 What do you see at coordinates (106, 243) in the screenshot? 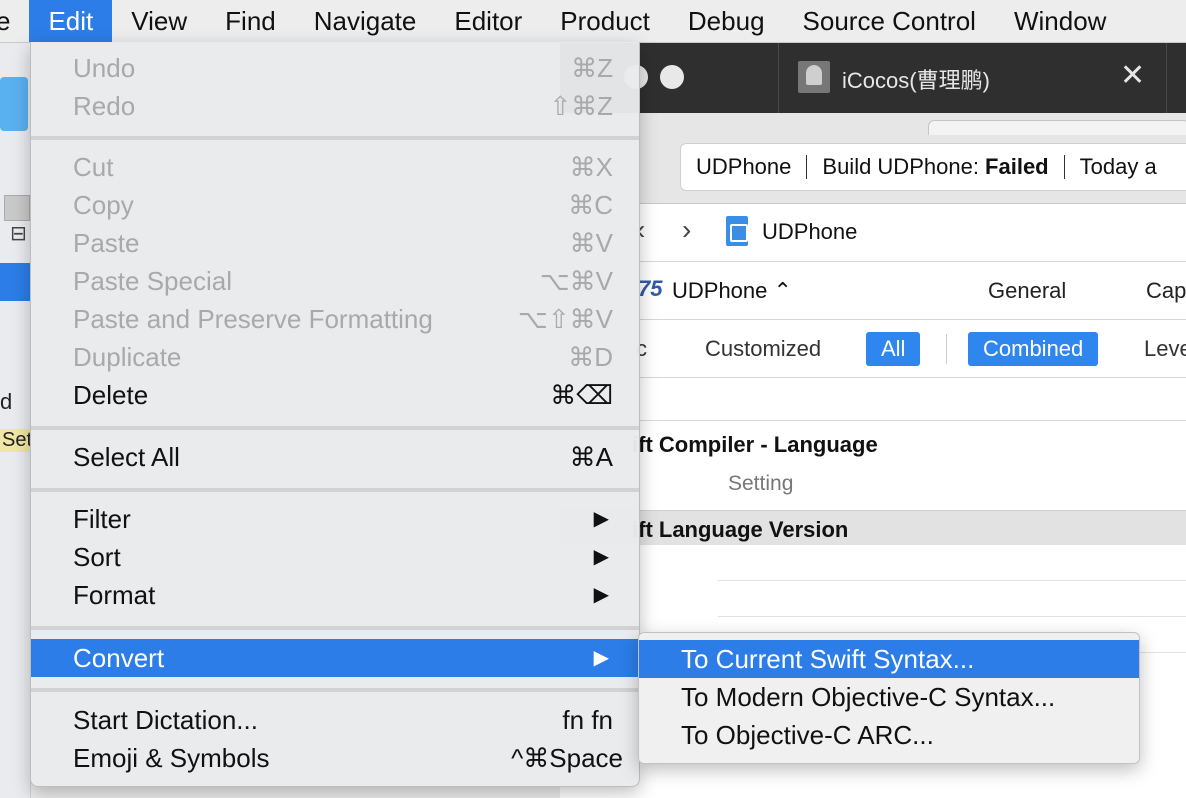
I see `menu-item-label: Paste` at bounding box center [106, 243].